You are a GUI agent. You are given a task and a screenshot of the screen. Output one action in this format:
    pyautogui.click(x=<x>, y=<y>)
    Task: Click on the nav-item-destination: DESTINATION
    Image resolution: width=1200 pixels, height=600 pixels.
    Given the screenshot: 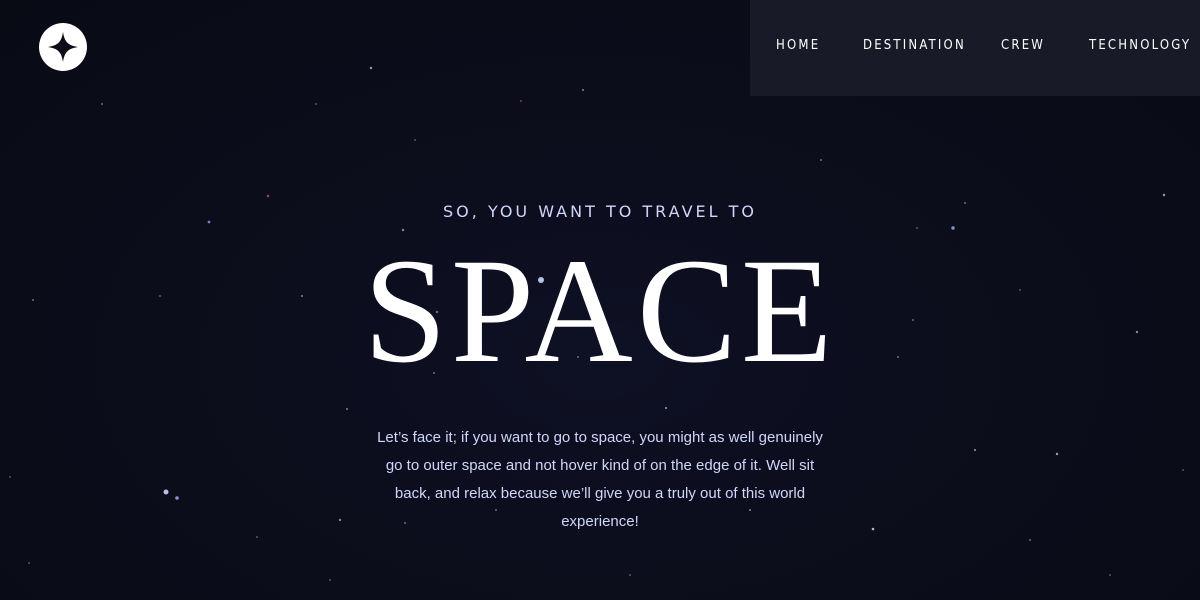 What is the action you would take?
    pyautogui.click(x=914, y=45)
    